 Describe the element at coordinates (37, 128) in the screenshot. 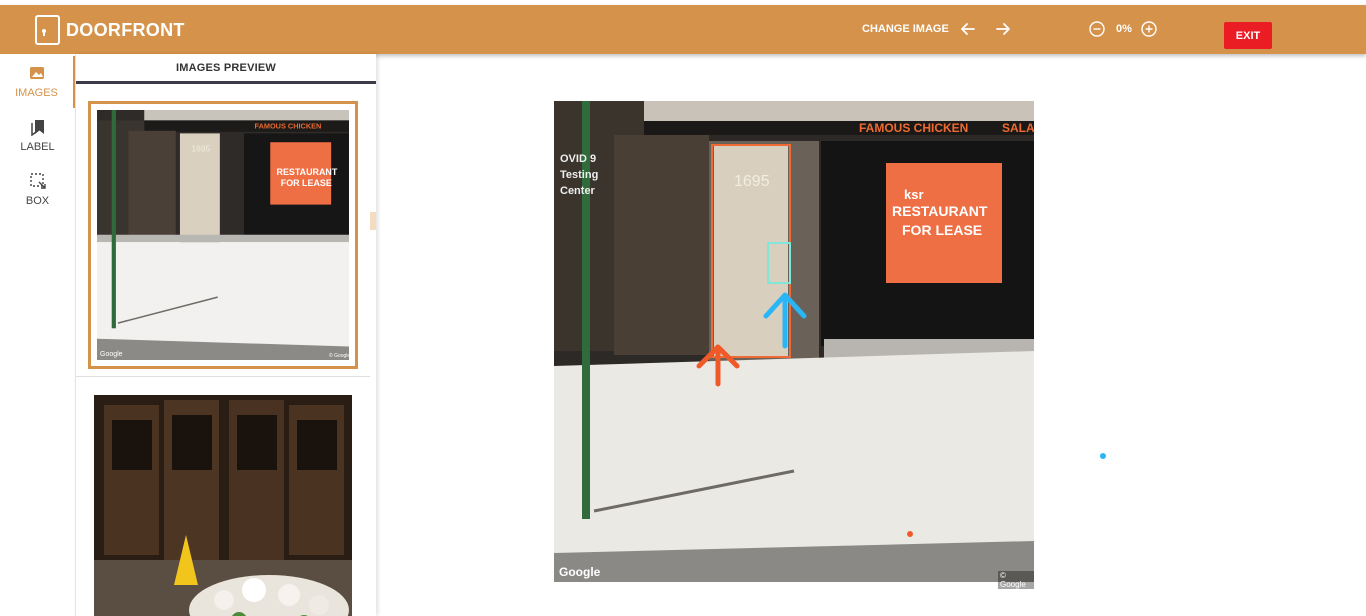

I see `bookmark-icon` at that location.